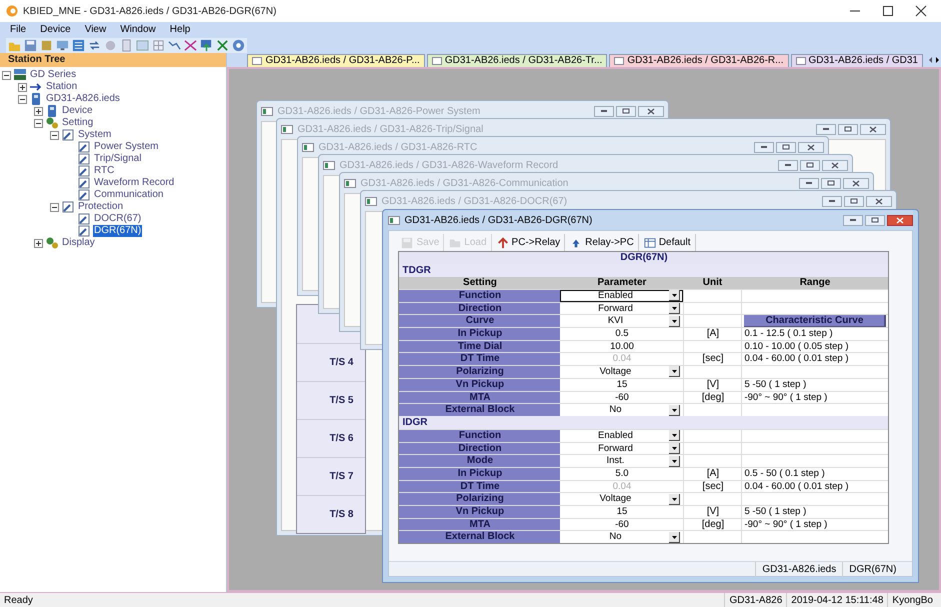  What do you see at coordinates (95, 29) in the screenshot?
I see `menu-item: View` at bounding box center [95, 29].